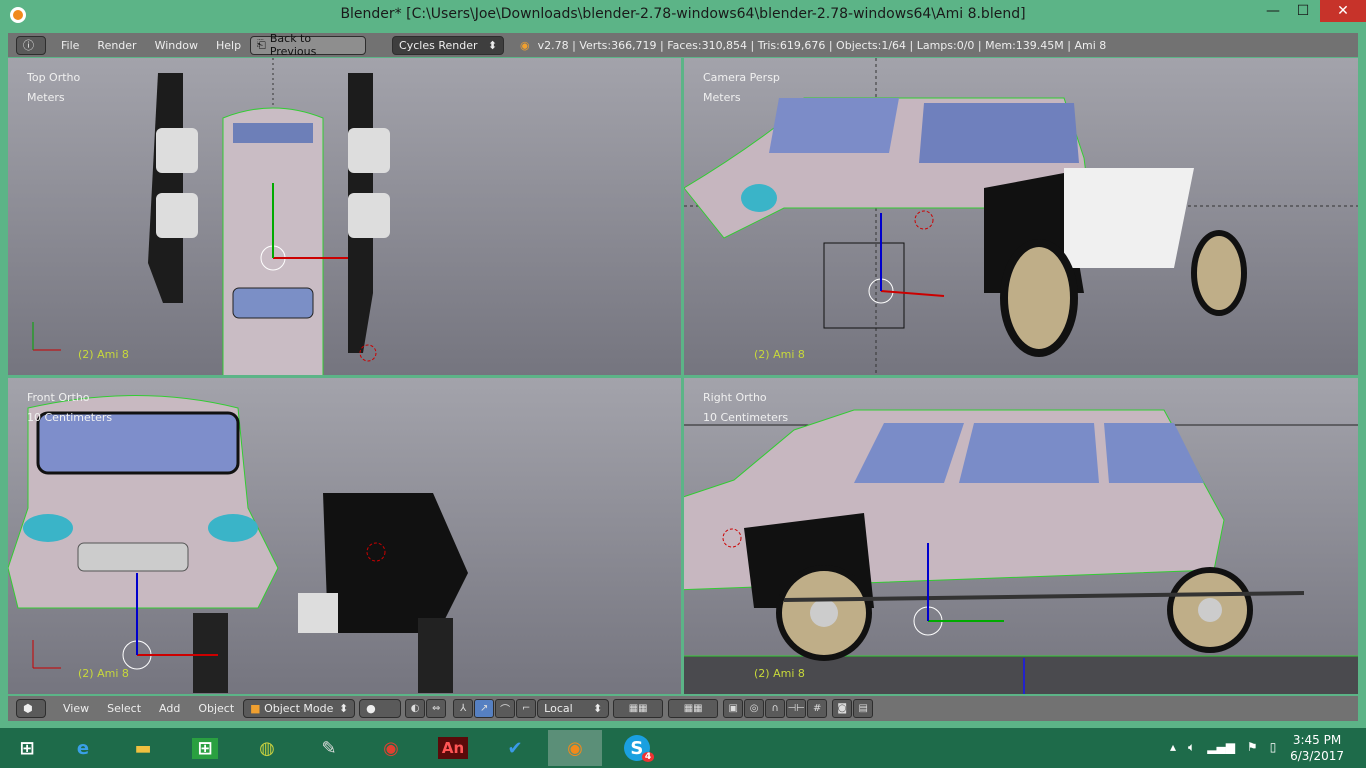 Image resolution: width=1366 pixels, height=768 pixels. I want to click on taskbar-animate: An, so click(453, 748).